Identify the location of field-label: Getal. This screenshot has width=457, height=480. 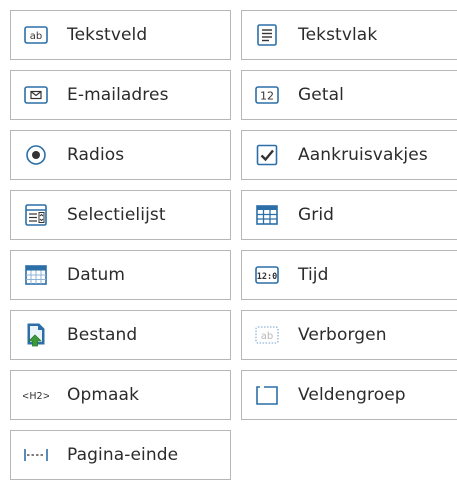
(321, 95).